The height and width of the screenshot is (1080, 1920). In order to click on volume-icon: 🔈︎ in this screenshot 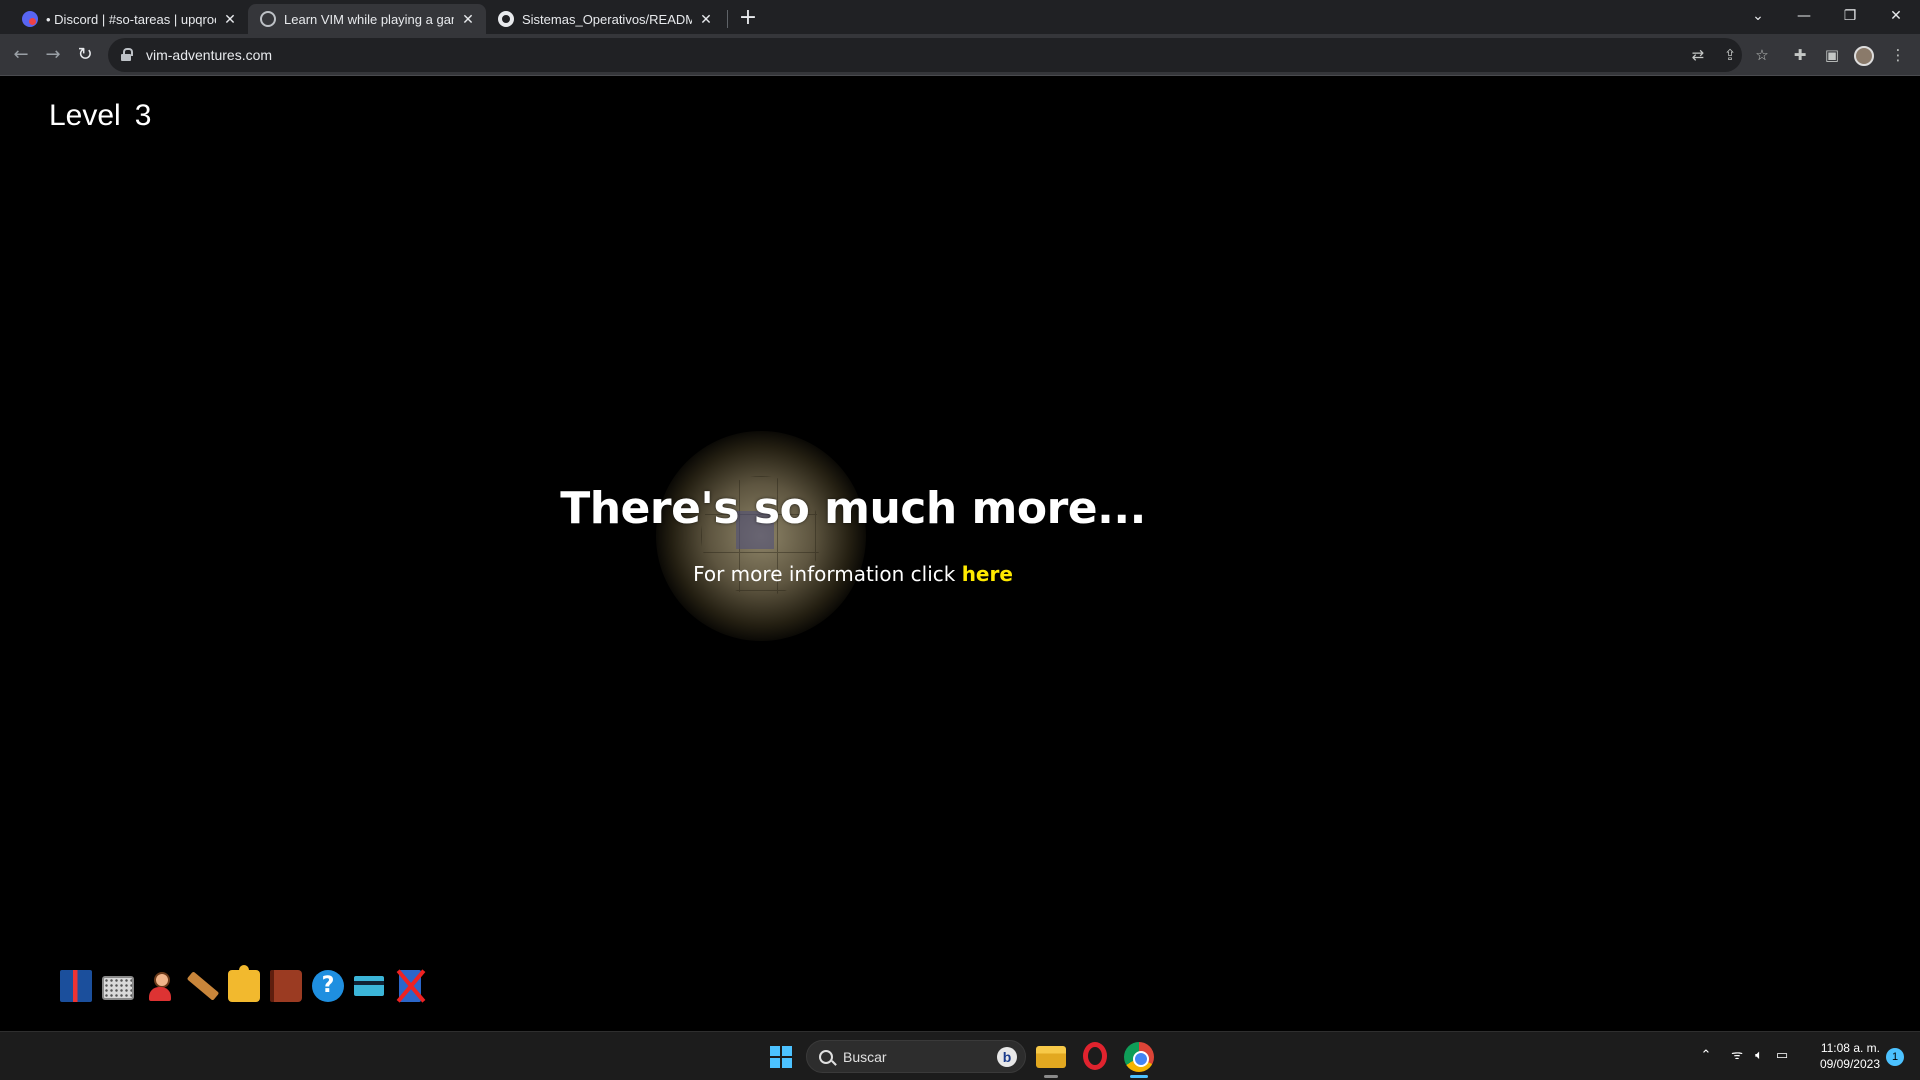, I will do `click(1759, 1056)`.